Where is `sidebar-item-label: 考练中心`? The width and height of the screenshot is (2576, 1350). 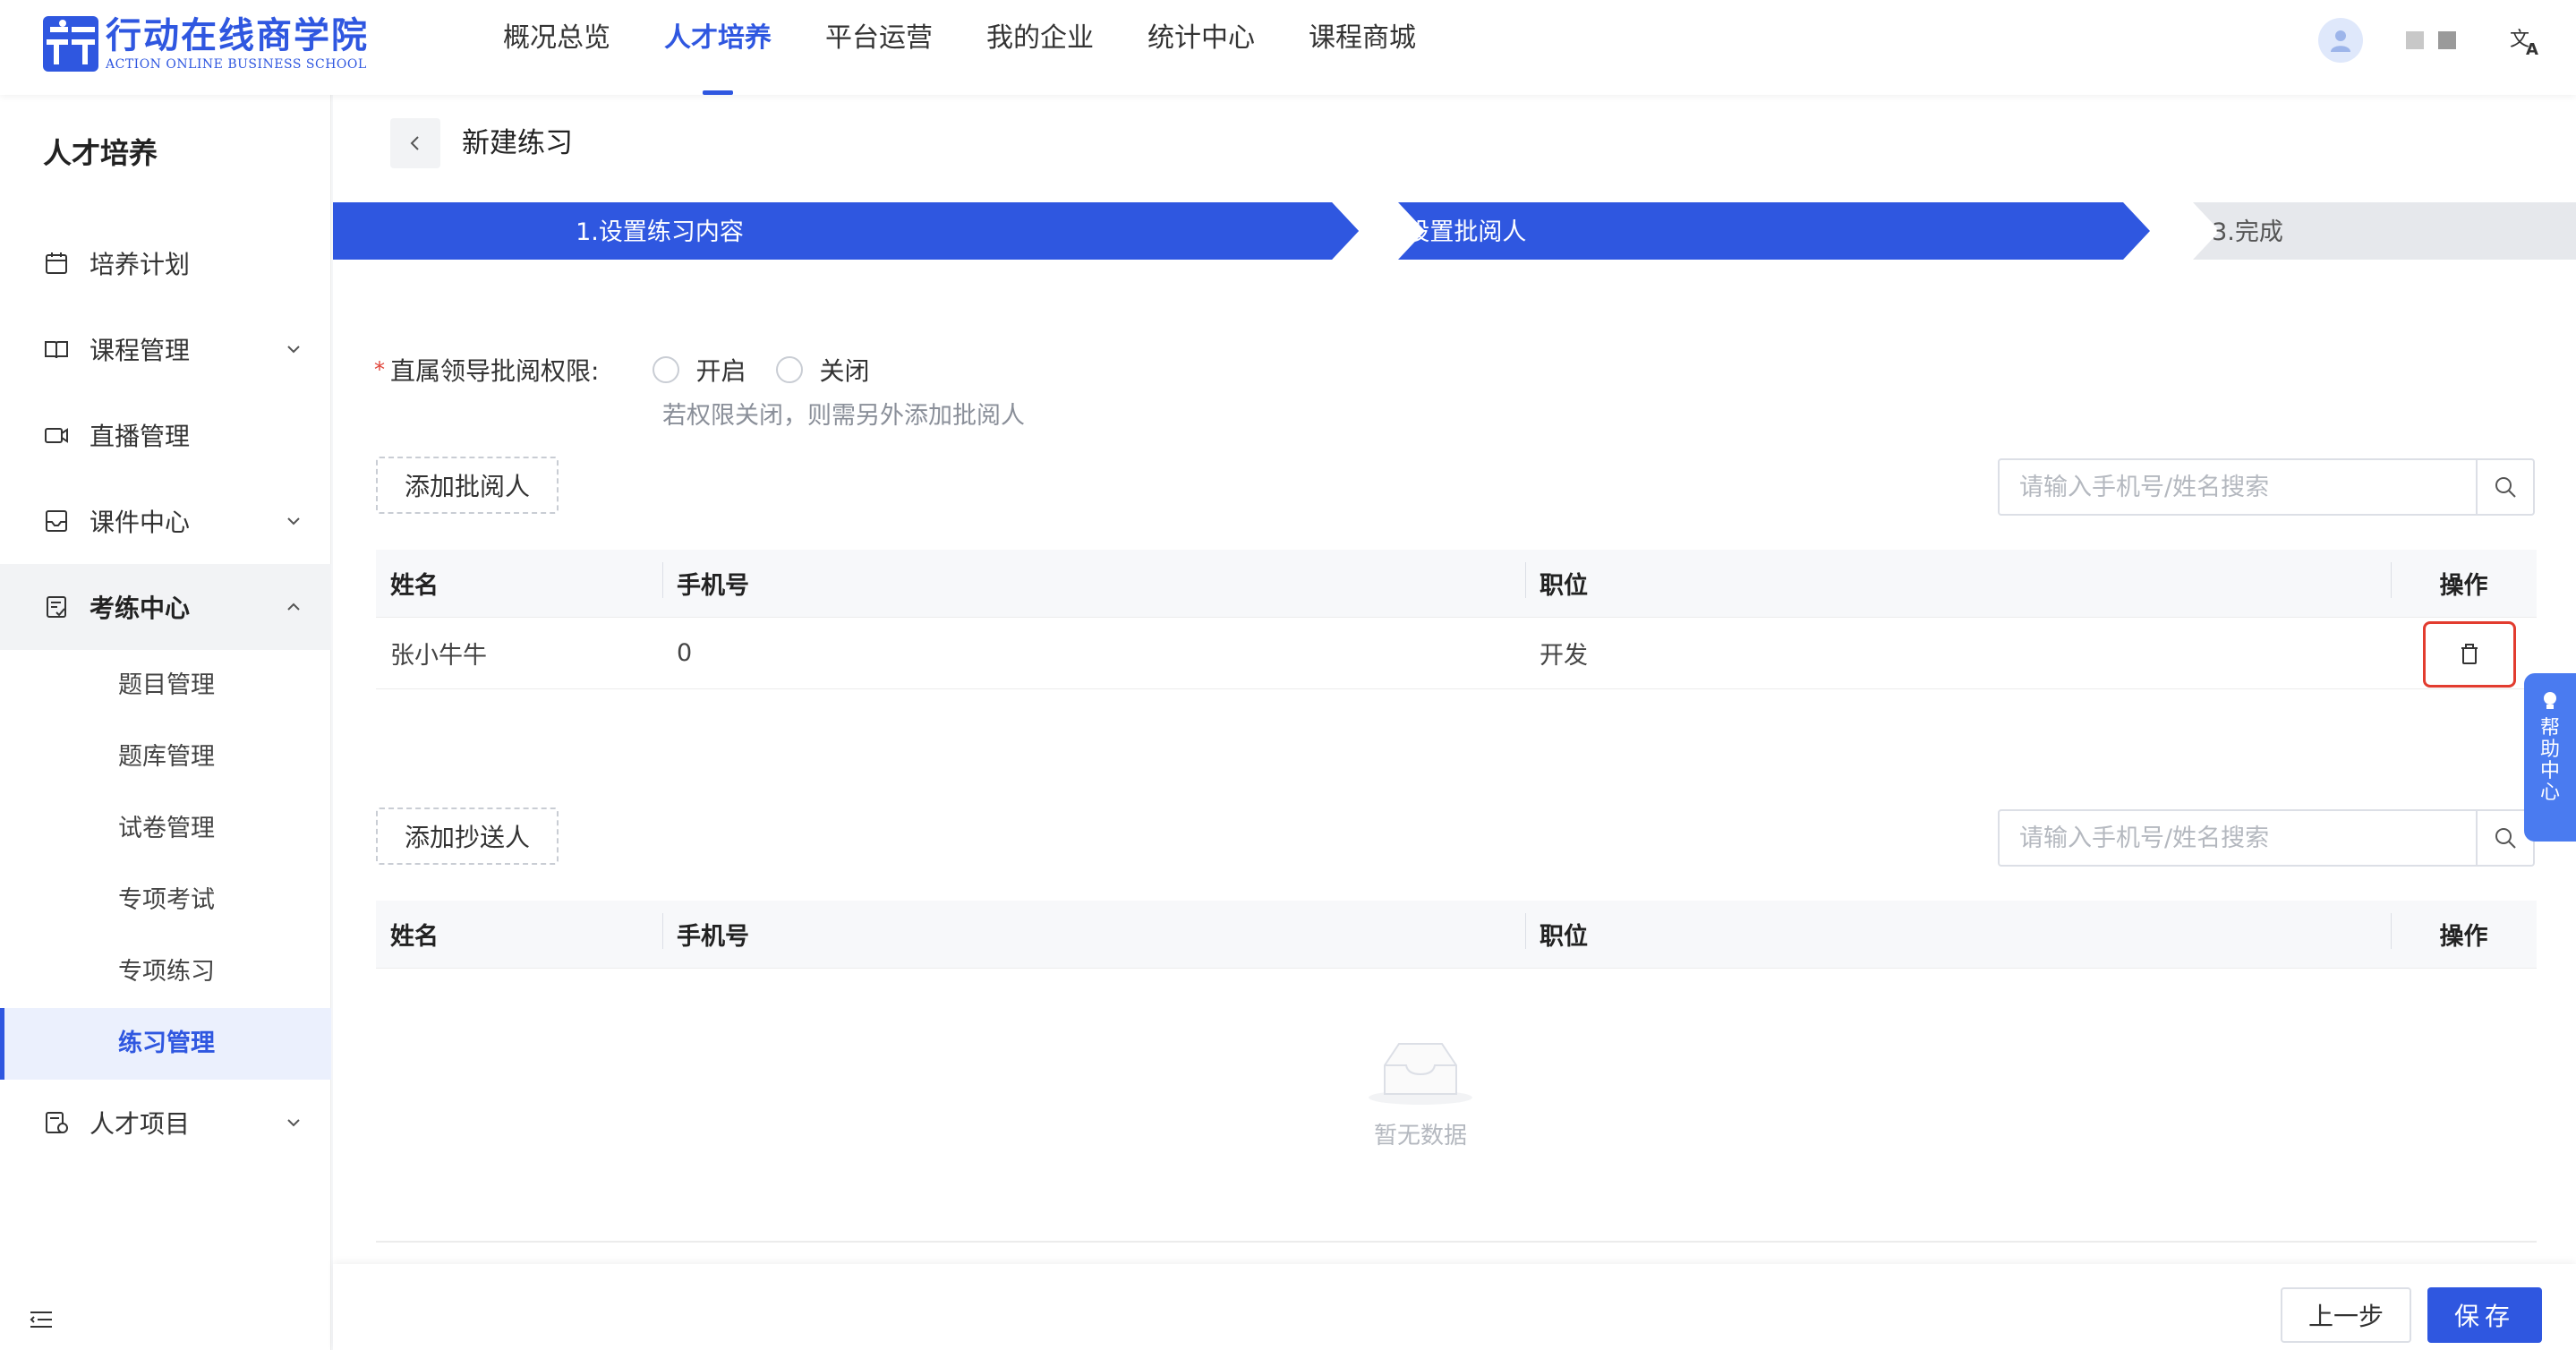
sidebar-item-label: 考练中心 is located at coordinates (140, 608).